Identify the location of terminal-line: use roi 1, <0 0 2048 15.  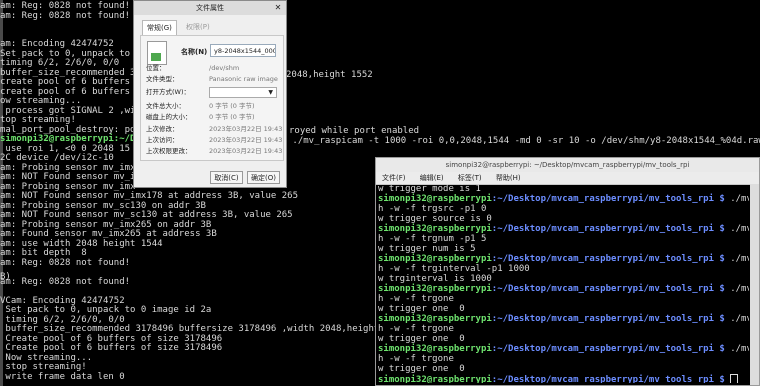
(65, 148).